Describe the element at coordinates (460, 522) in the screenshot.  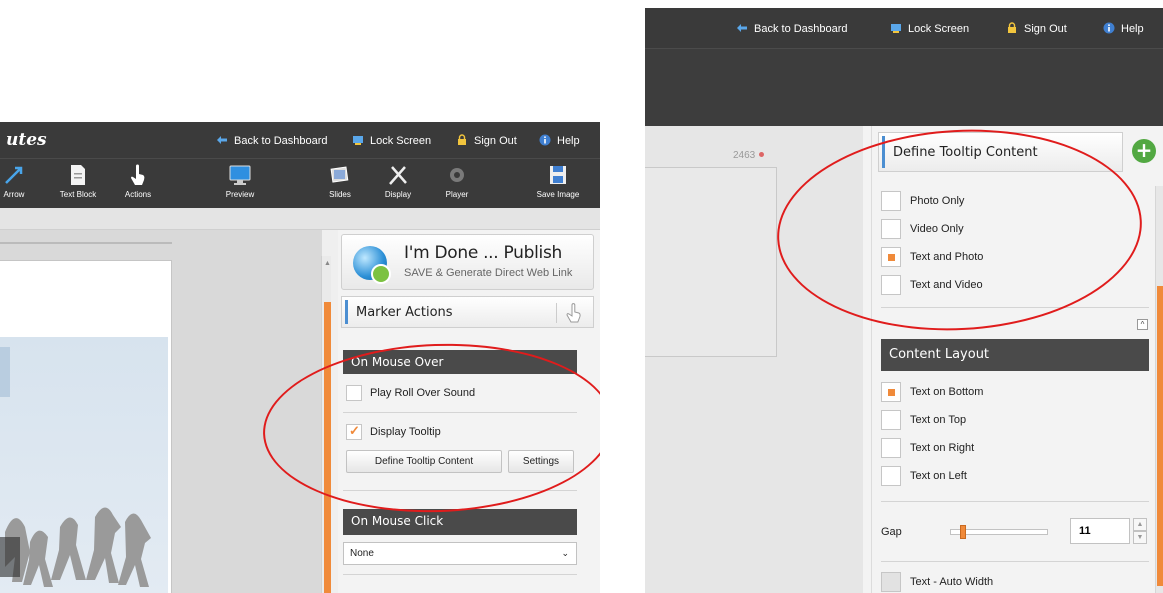
I see `on-mouse-click-header: On Mouse Click` at that location.